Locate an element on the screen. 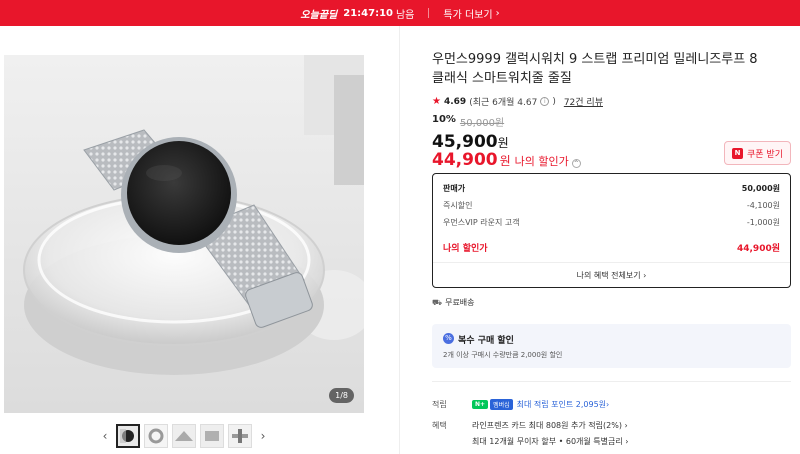  thumbnail-strip: ‹ › is located at coordinates (184, 436).